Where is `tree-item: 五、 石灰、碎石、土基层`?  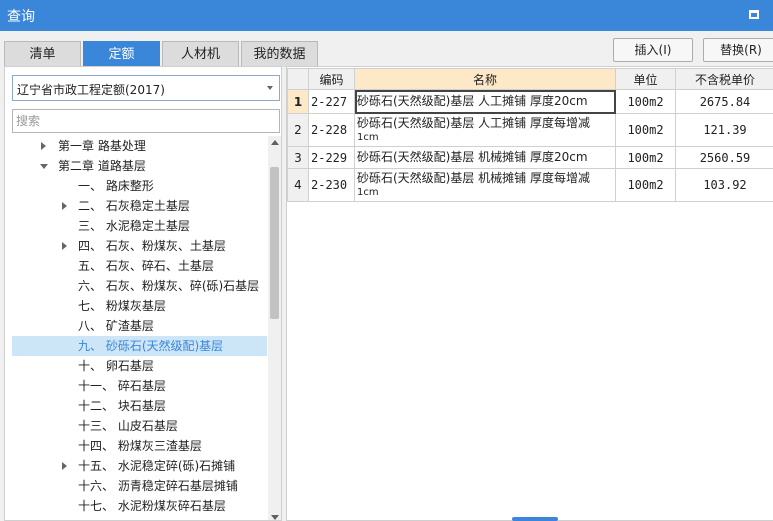
tree-item: 五、 石灰、碎石、土基层 is located at coordinates (139, 266).